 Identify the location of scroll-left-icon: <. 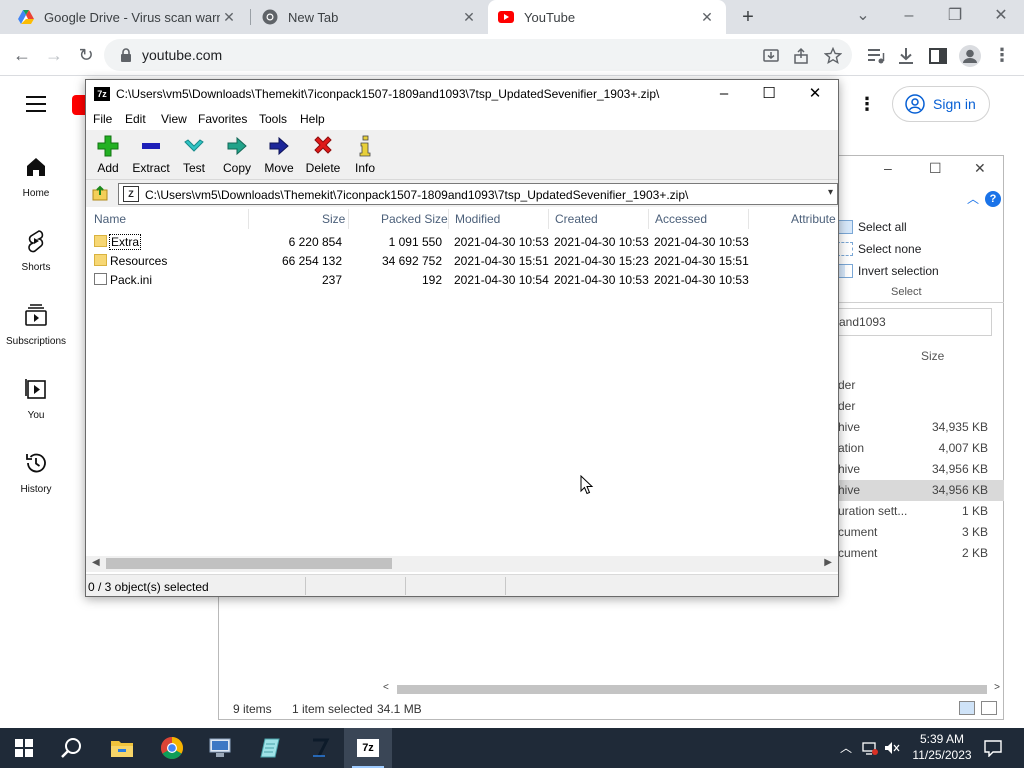
(386, 687).